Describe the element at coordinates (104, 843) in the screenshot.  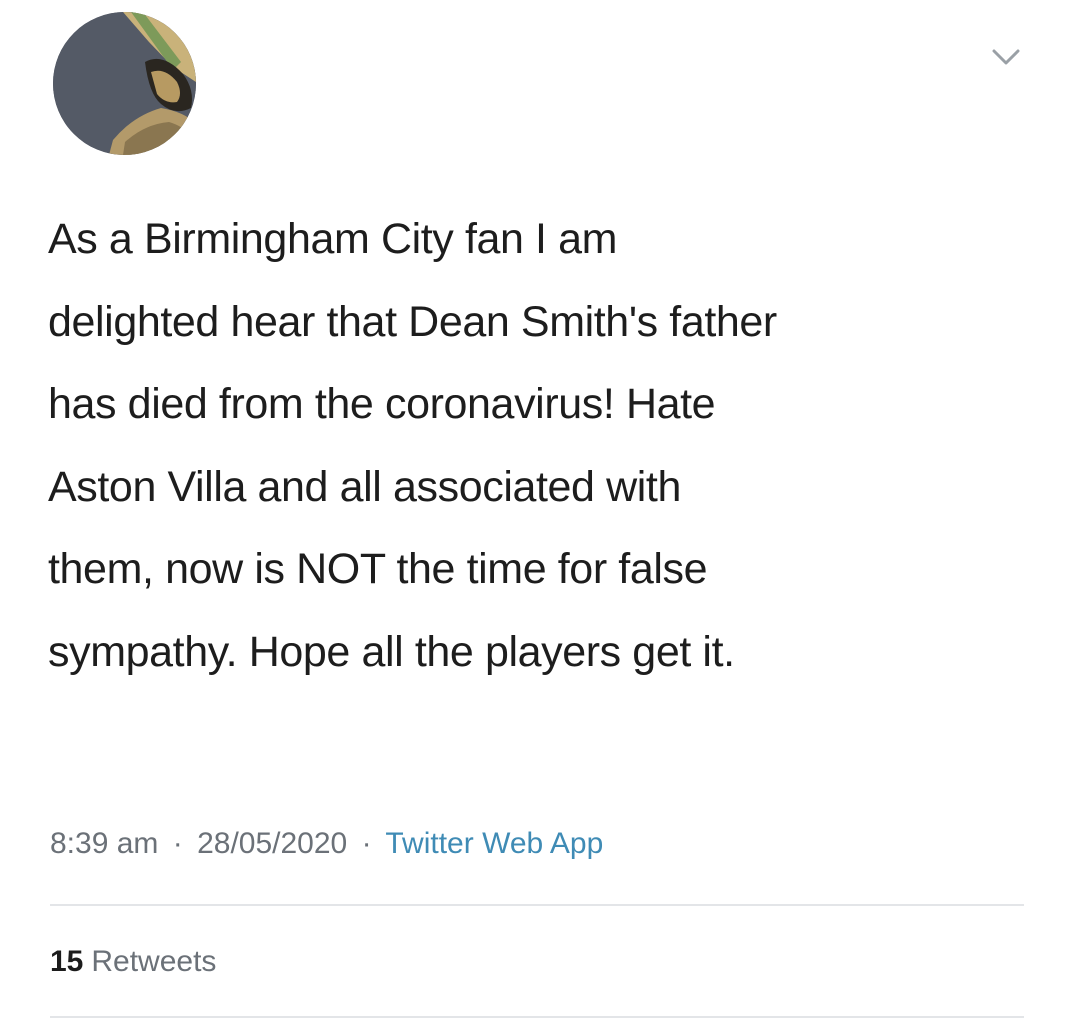
I see `tweet-time: 8:39 am` at that location.